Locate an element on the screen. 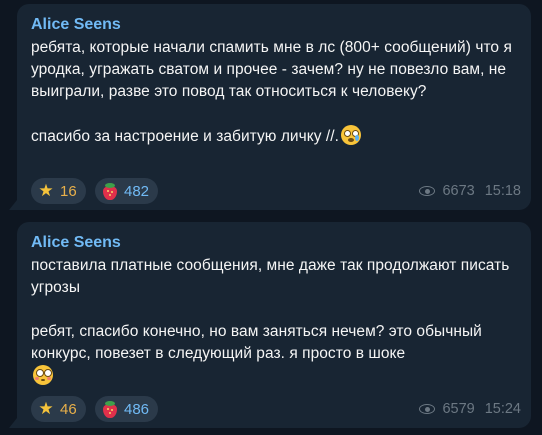  reaction-count: 486 is located at coordinates (137, 409).